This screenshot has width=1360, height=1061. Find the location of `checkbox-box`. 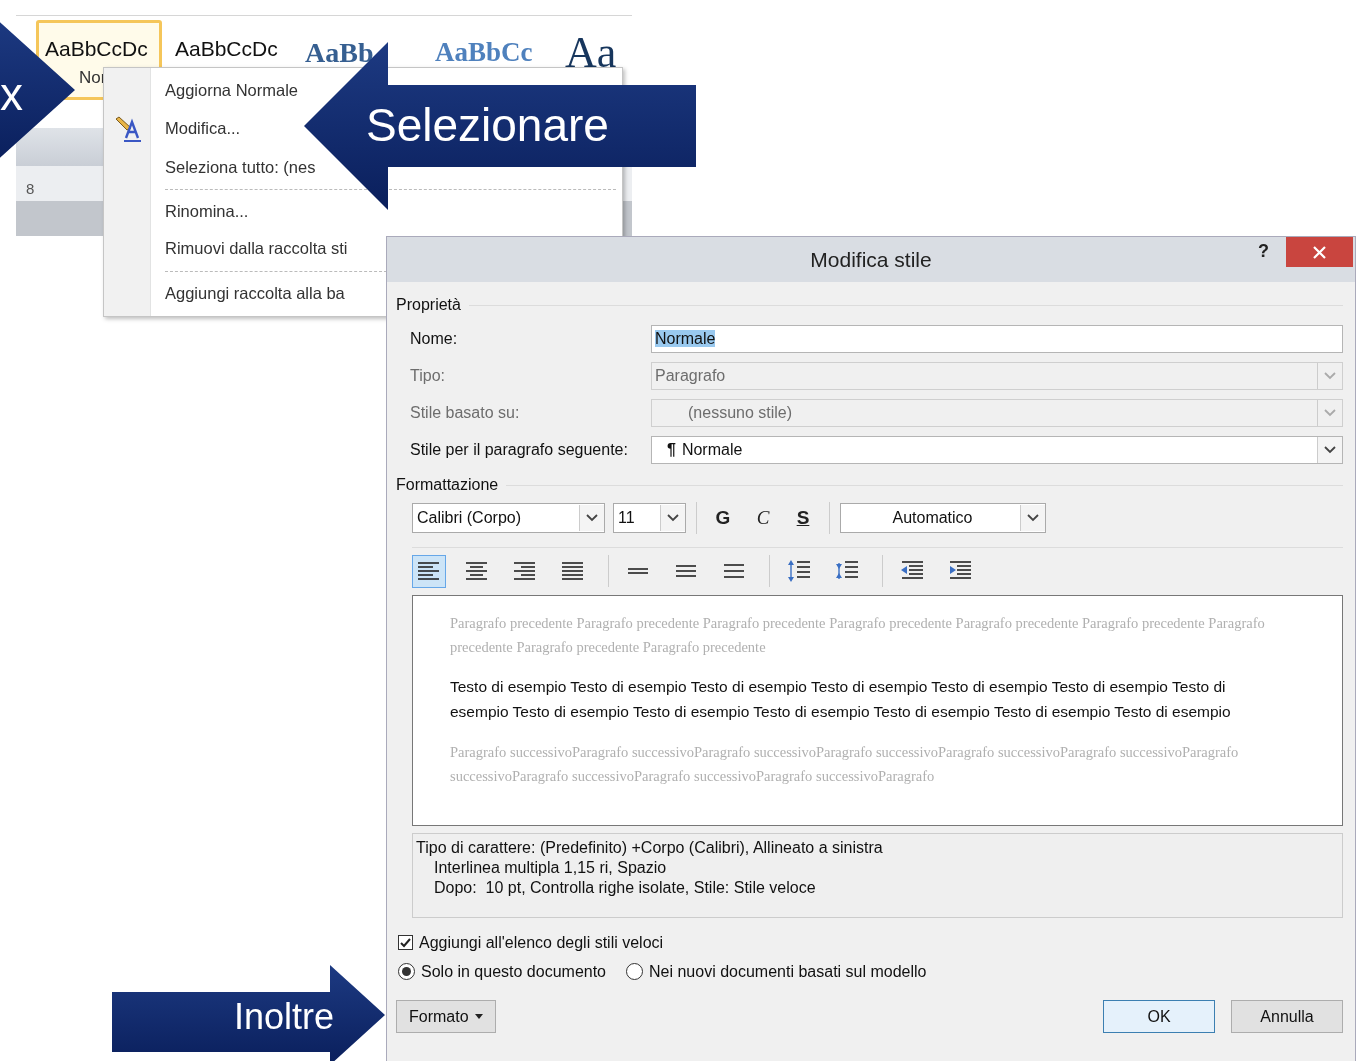

checkbox-box is located at coordinates (405, 942).